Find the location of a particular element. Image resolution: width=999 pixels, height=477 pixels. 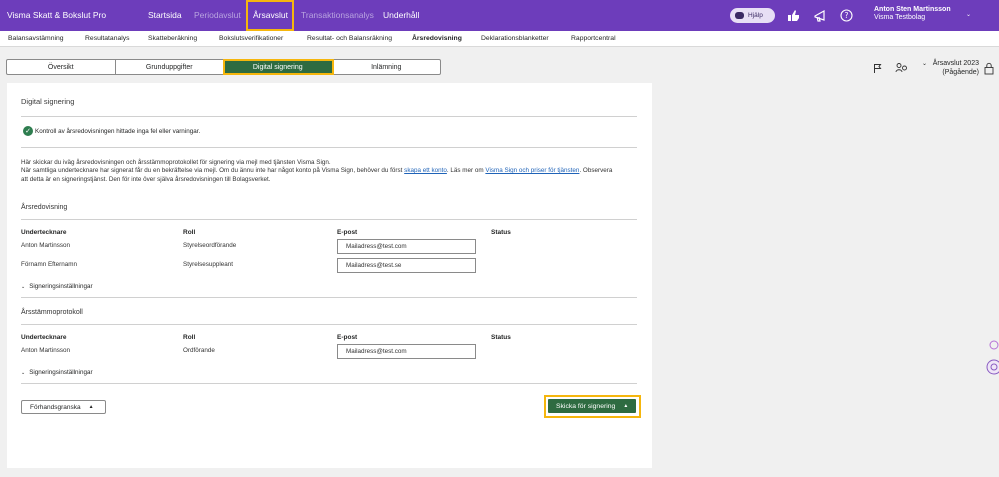

info-line2b: . Läs mer om is located at coordinates (466, 171).